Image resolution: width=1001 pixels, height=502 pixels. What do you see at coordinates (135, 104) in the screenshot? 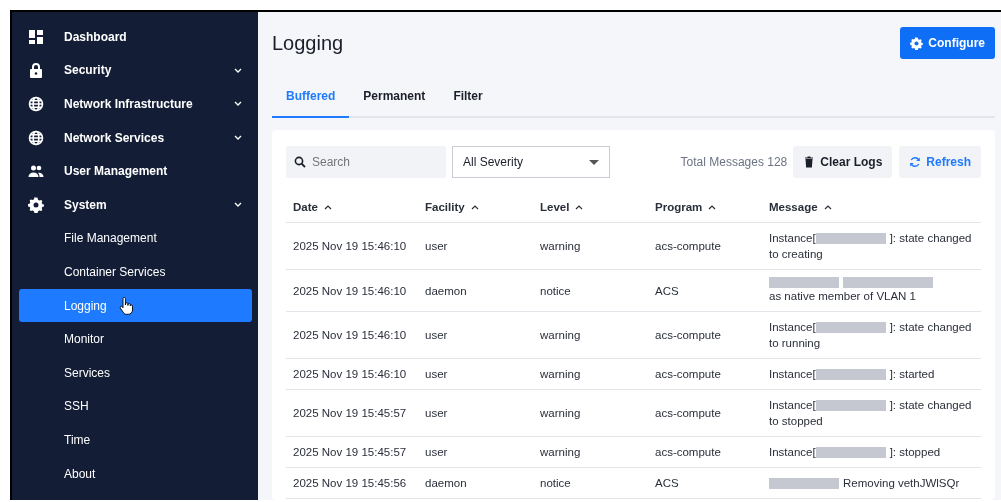
I see `sidebar-item: Network Infrastructure` at bounding box center [135, 104].